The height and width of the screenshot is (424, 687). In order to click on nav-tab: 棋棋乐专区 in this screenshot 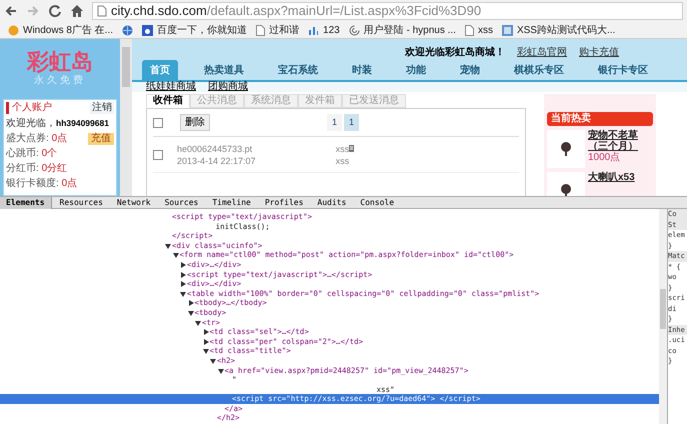, I will do `click(539, 70)`.